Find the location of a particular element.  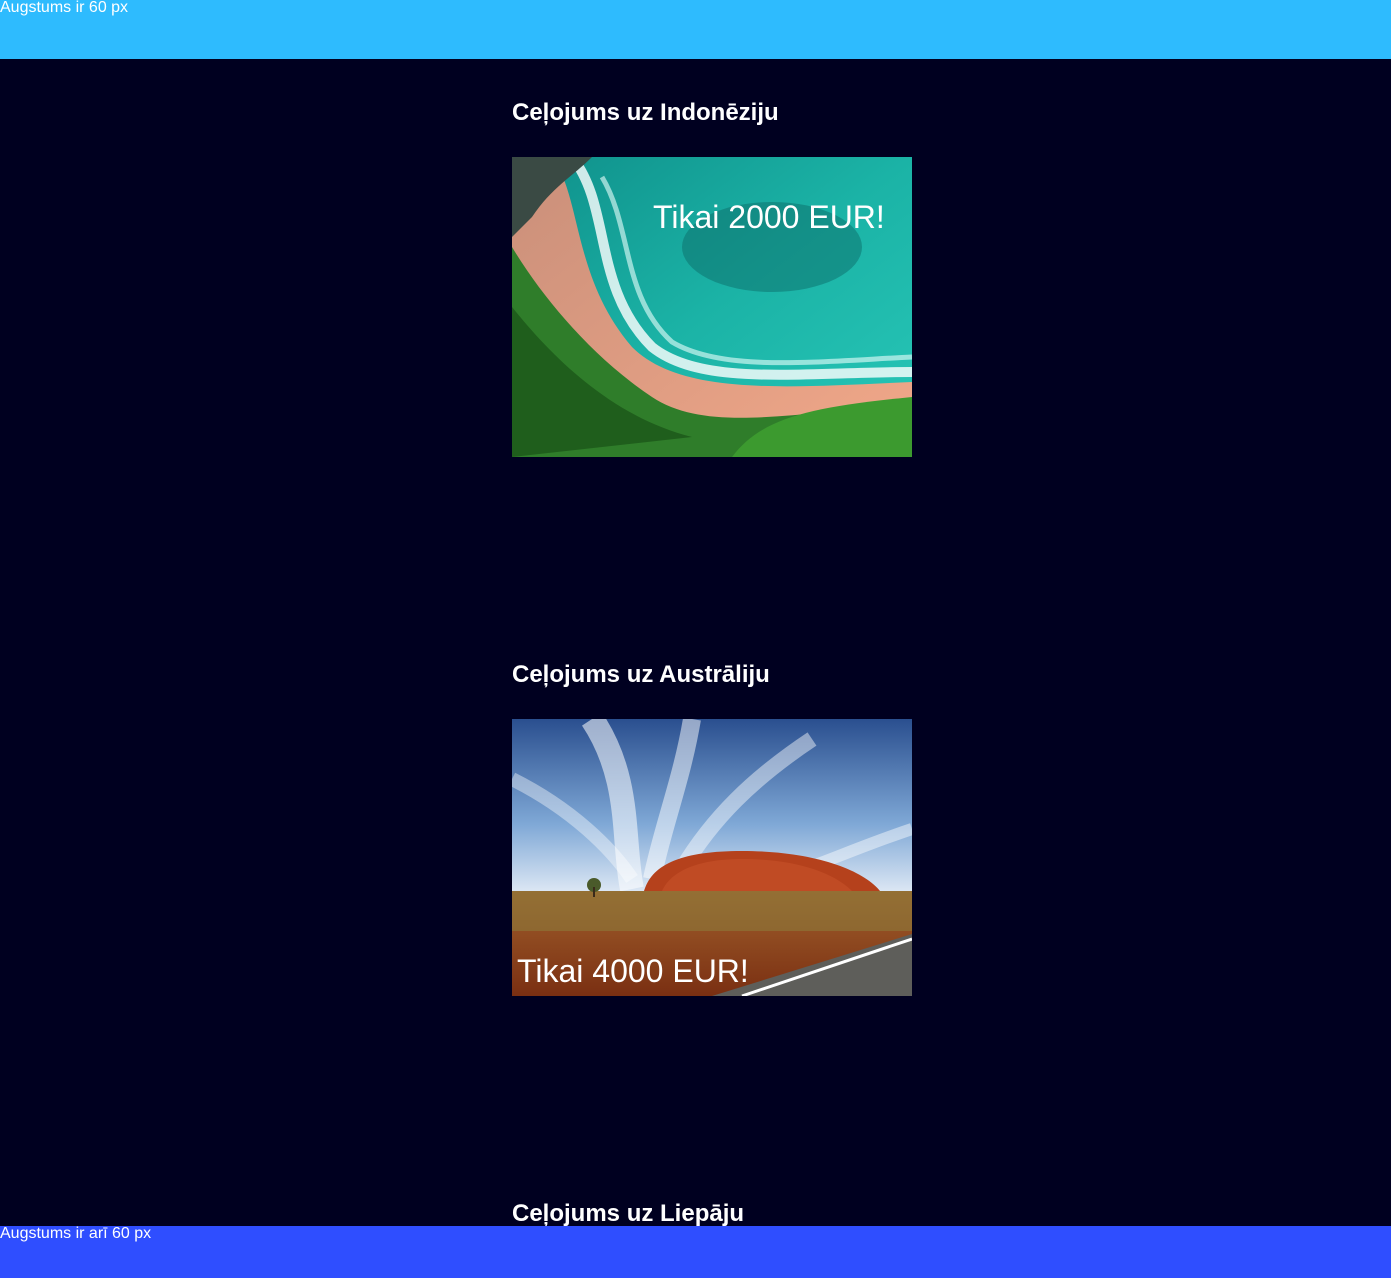

tropical-beach-photo: Tikai 2000 EUR! is located at coordinates (712, 307).